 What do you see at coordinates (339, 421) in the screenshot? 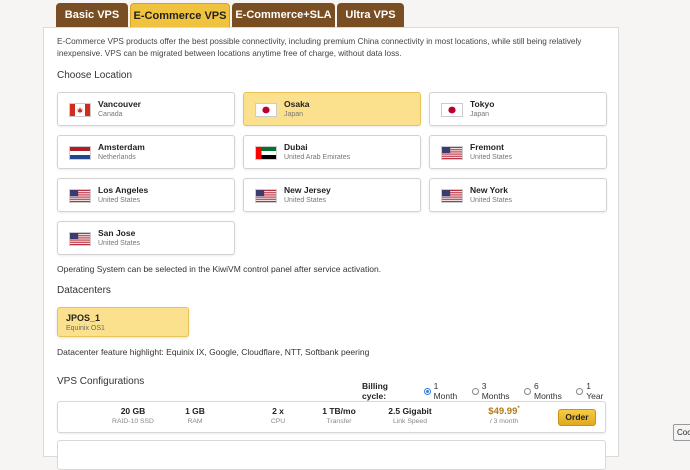
I see `plan-transfer-label: Transfer` at bounding box center [339, 421].